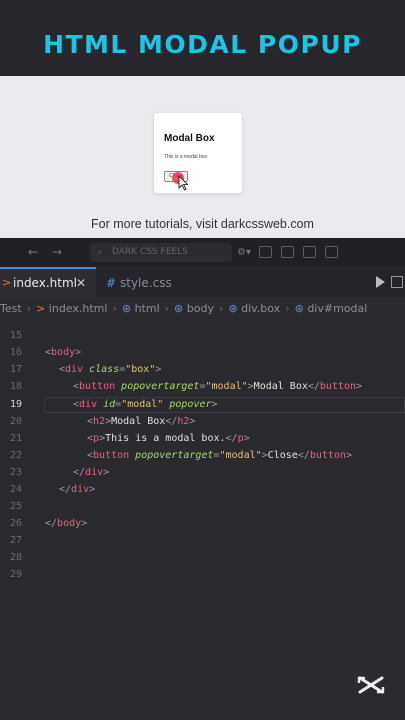 Image resolution: width=405 pixels, height=720 pixels. I want to click on tutorial-note: For more tutorials, visit darkcssweb.com, so click(202, 224).